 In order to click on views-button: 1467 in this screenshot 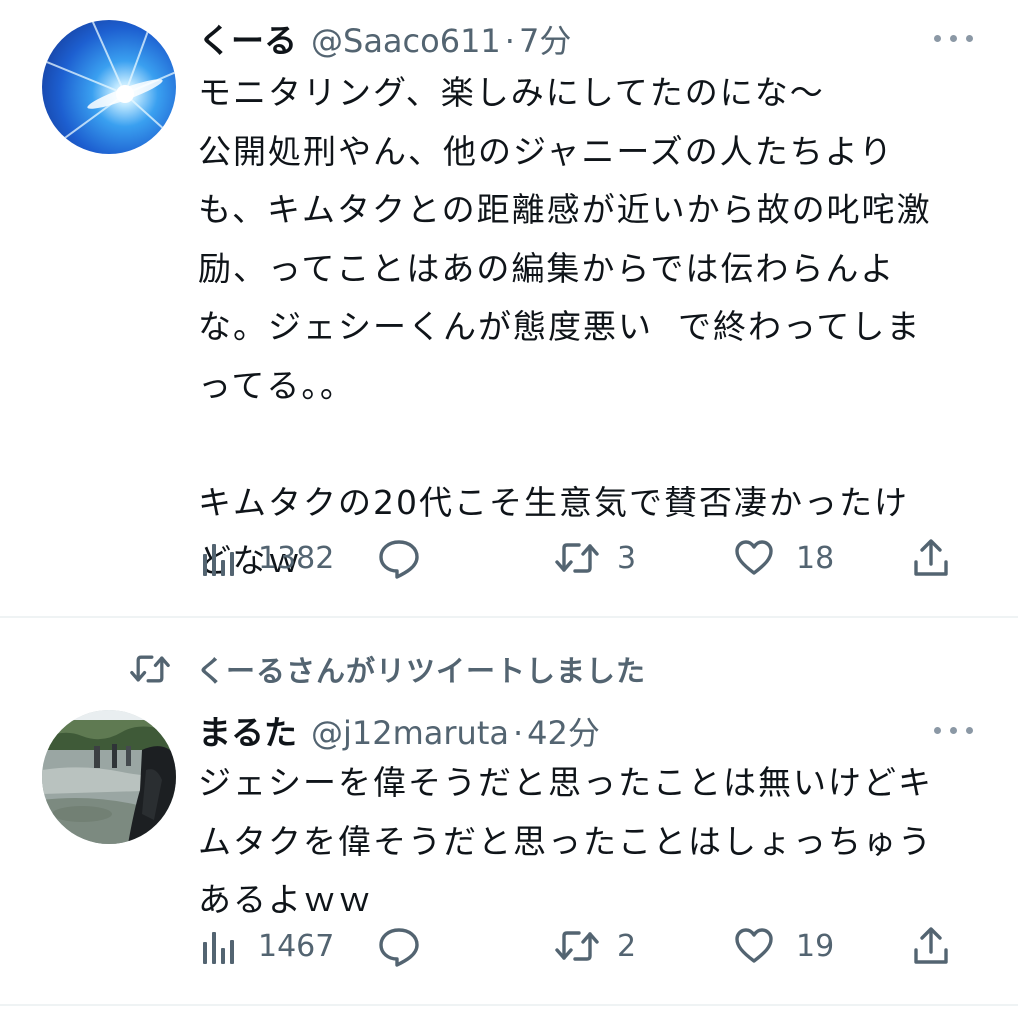, I will do `click(267, 946)`.